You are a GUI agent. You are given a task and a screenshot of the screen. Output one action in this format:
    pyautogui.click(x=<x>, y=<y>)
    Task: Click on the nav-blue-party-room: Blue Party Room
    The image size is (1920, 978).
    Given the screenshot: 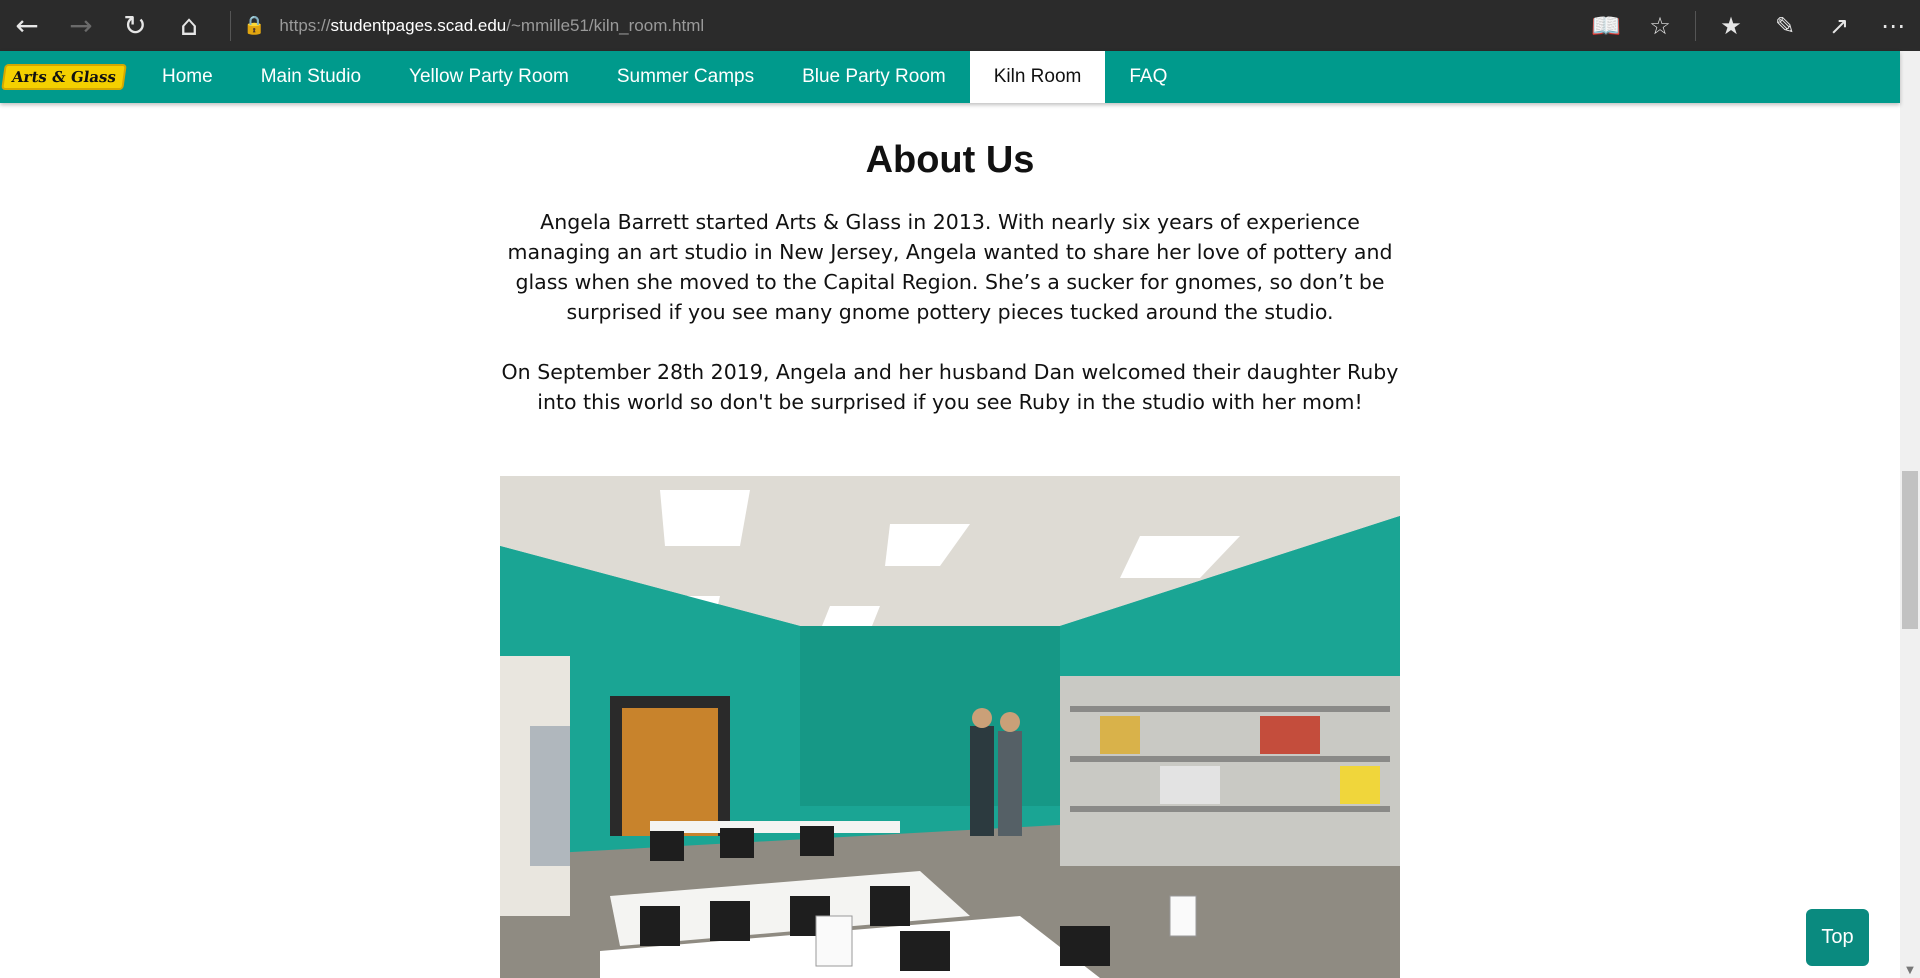 What is the action you would take?
    pyautogui.click(x=874, y=77)
    